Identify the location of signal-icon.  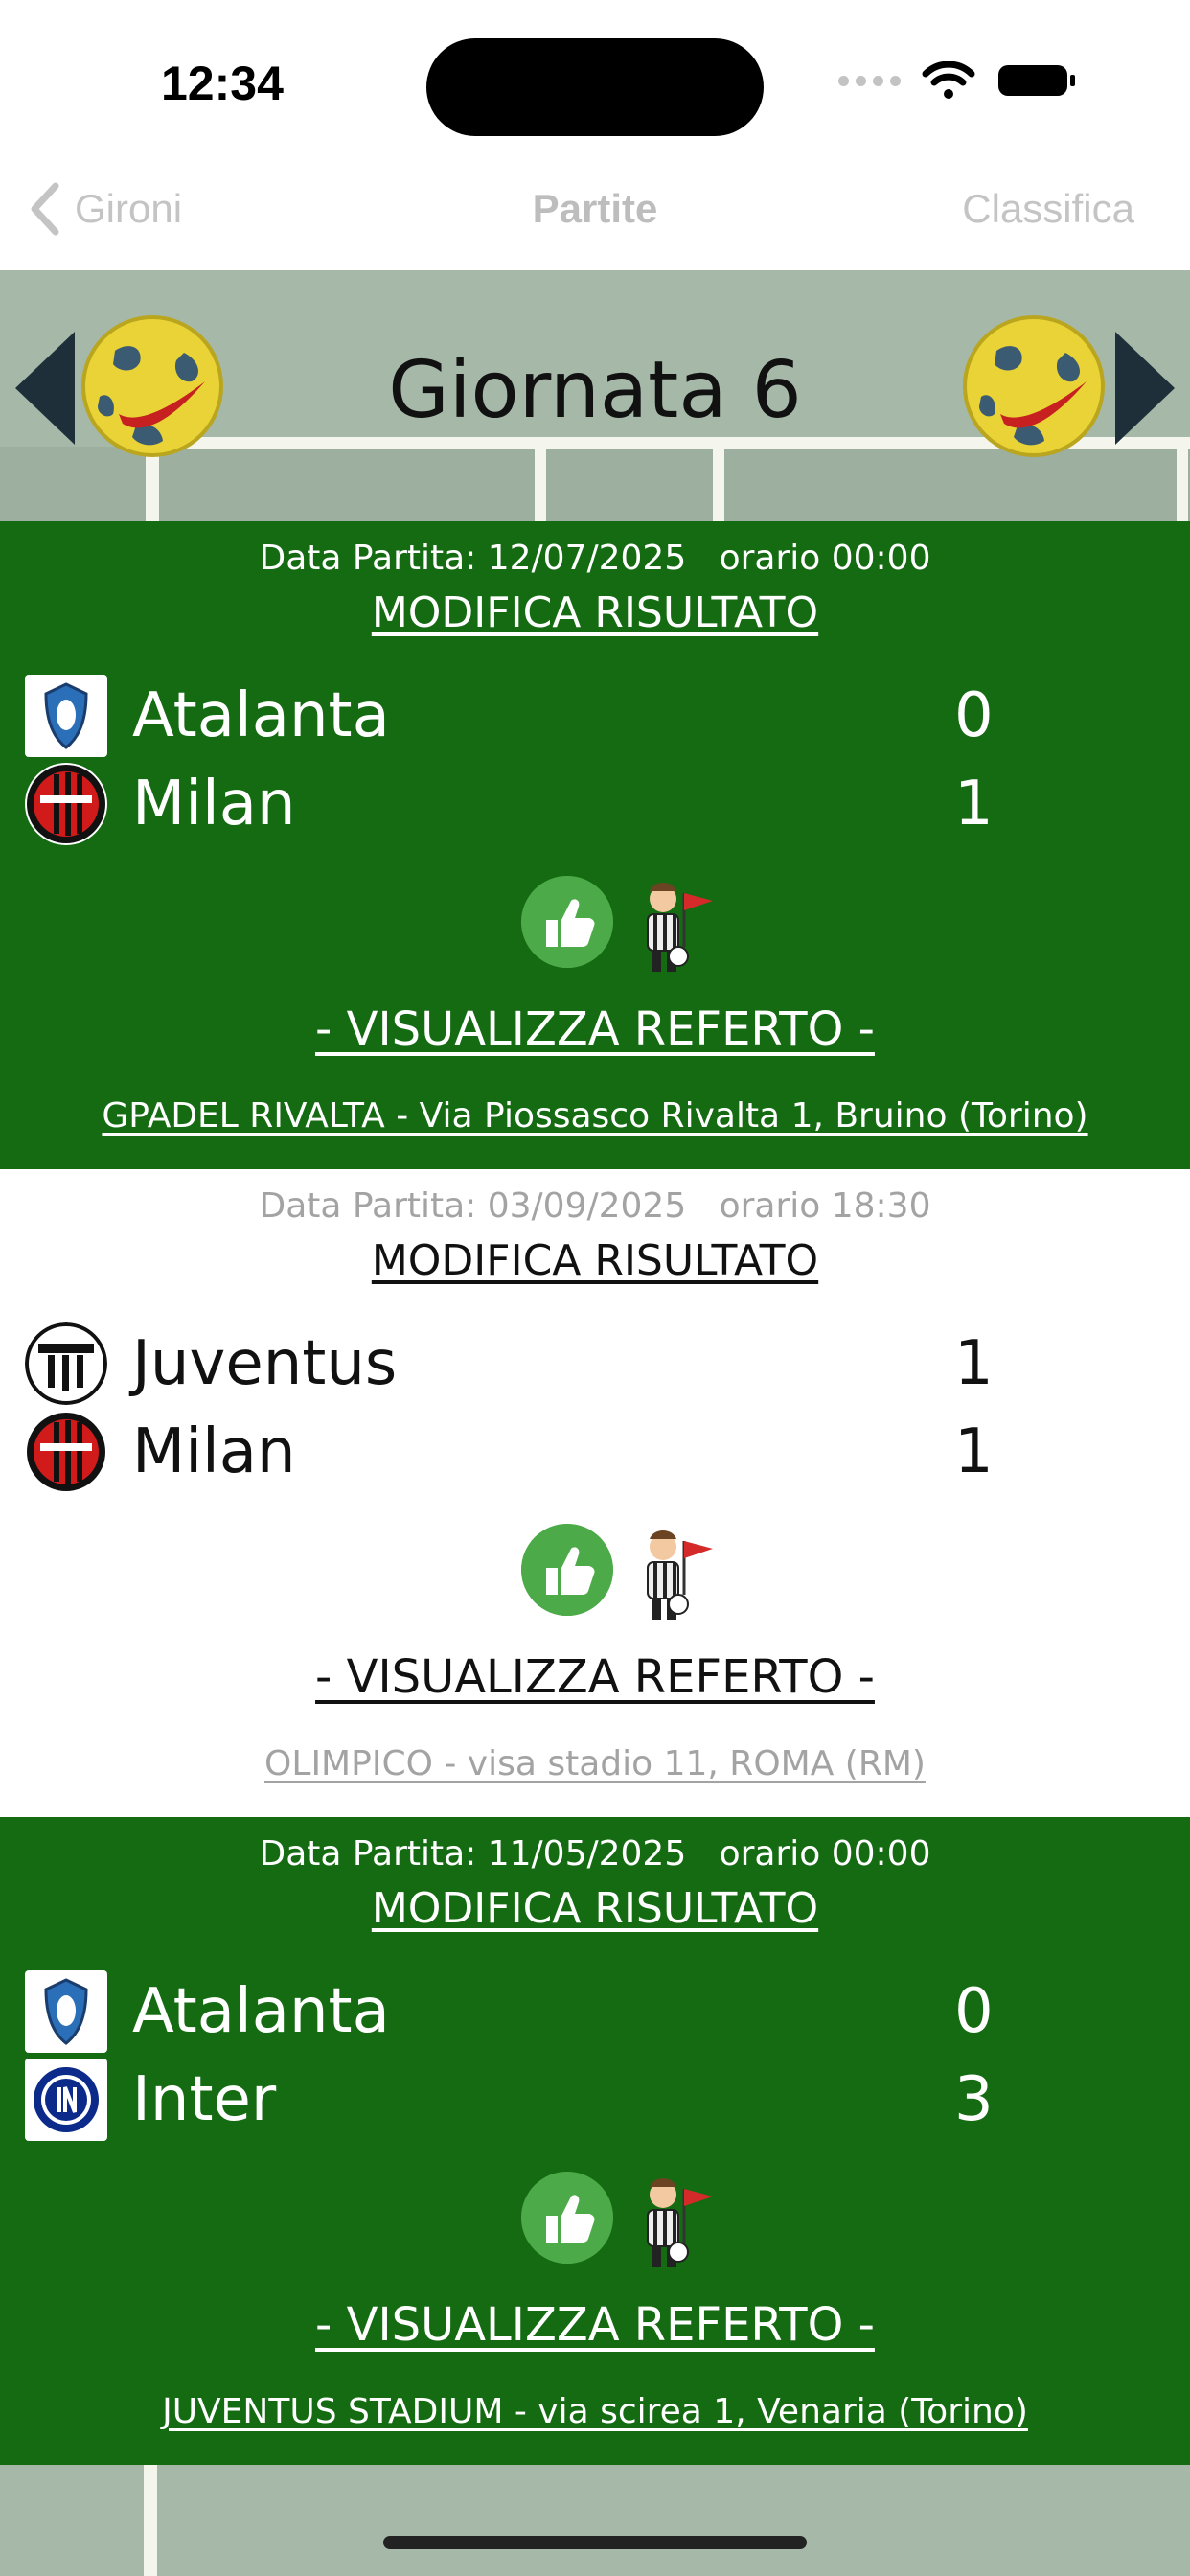
(870, 80).